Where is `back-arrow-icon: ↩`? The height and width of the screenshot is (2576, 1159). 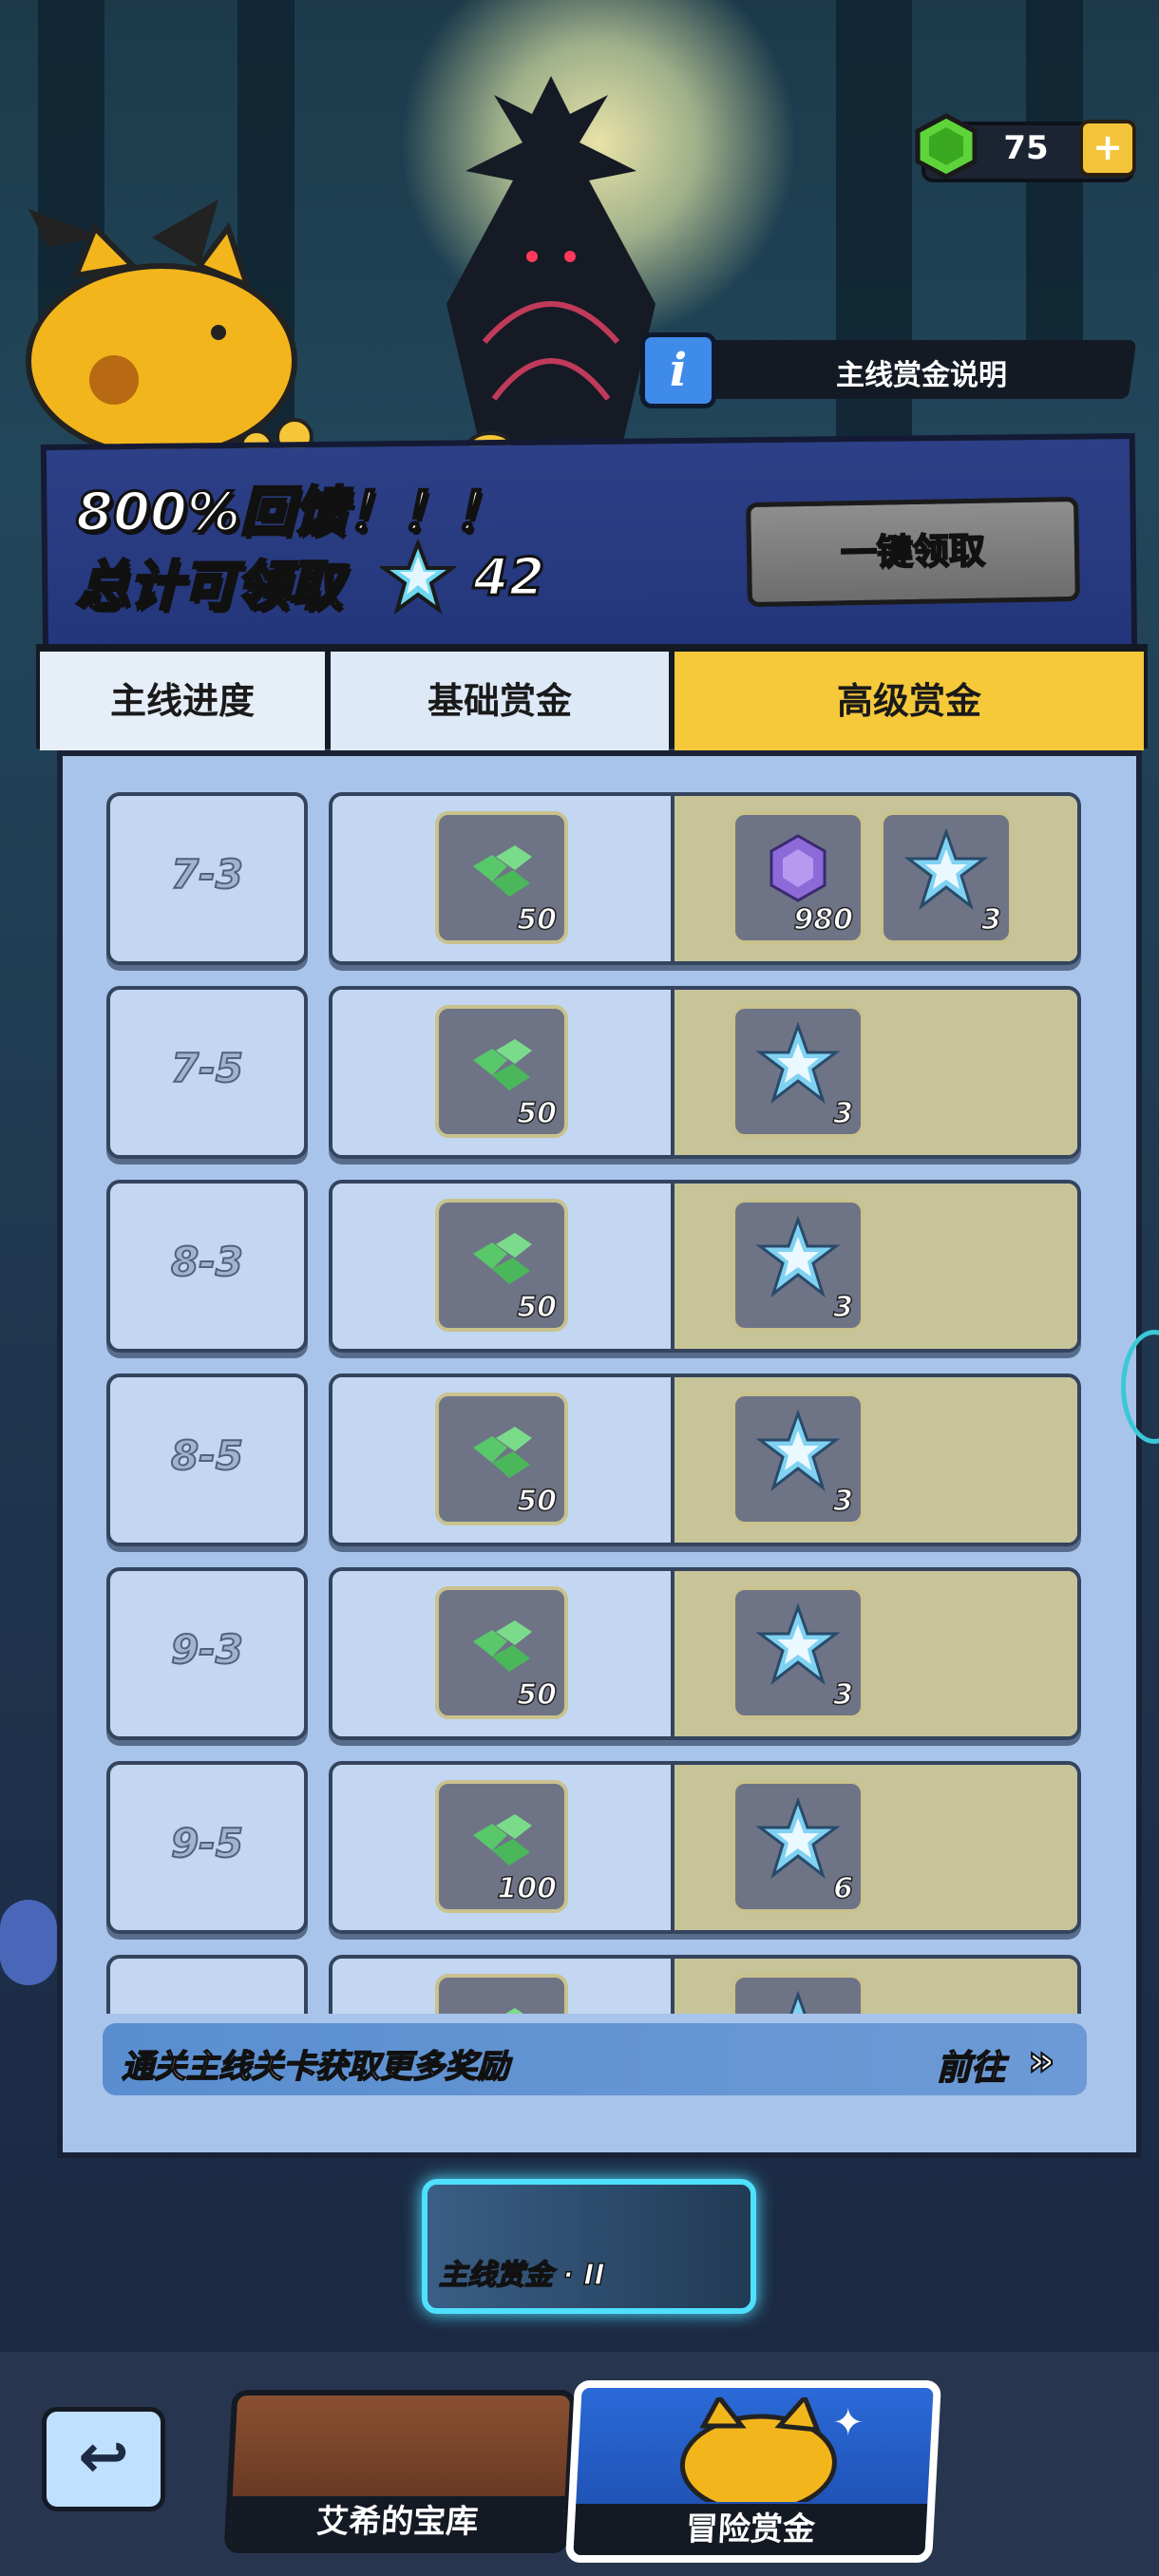
back-arrow-icon: ↩ is located at coordinates (103, 2457).